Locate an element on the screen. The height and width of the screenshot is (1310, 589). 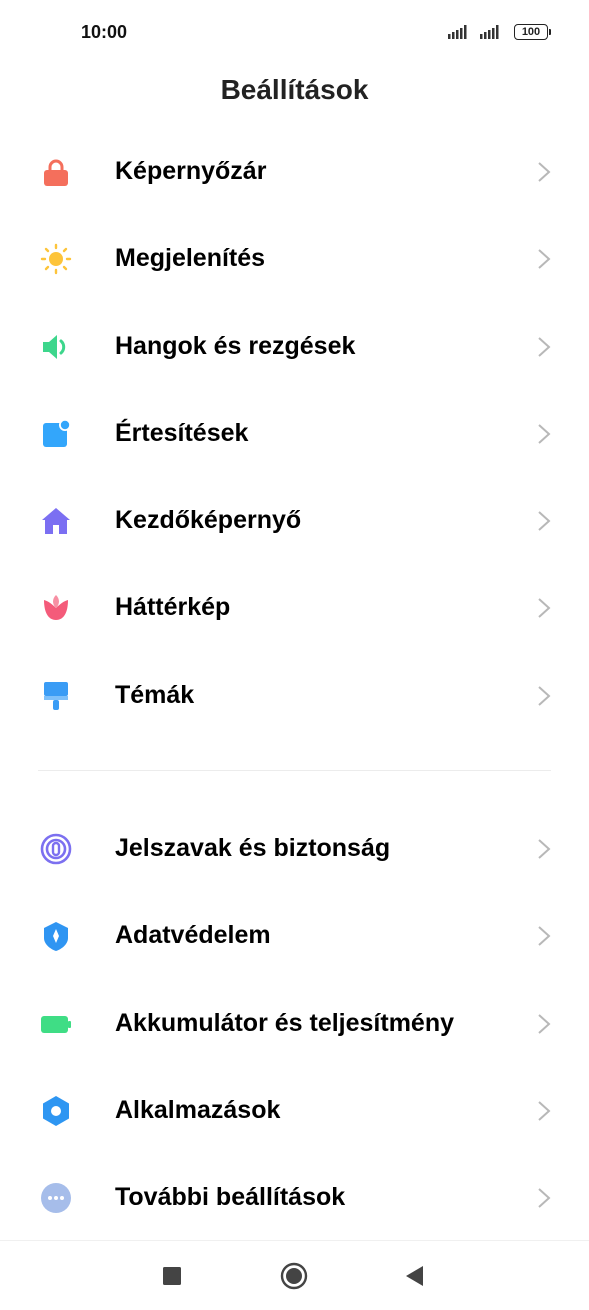
settings-item-lock-screen: Képernyőzár is located at coordinates (294, 171).